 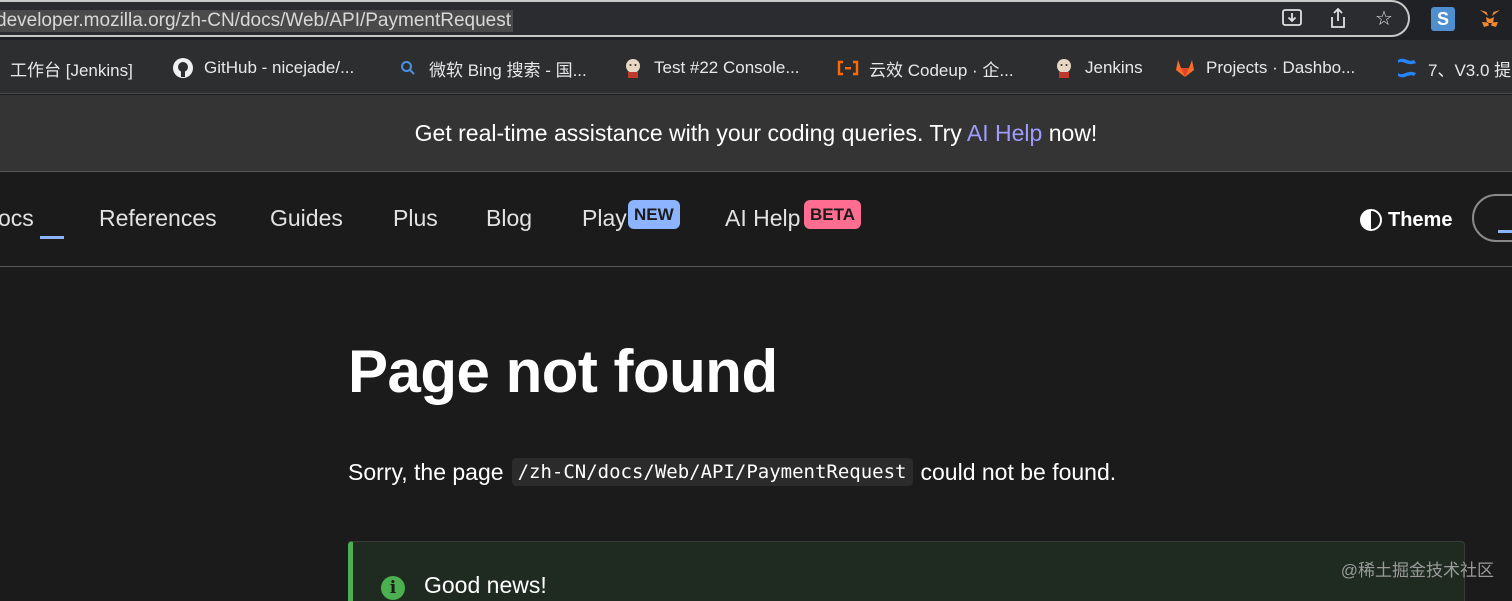 I want to click on message-text: Sorry, the page, so click(x=426, y=471).